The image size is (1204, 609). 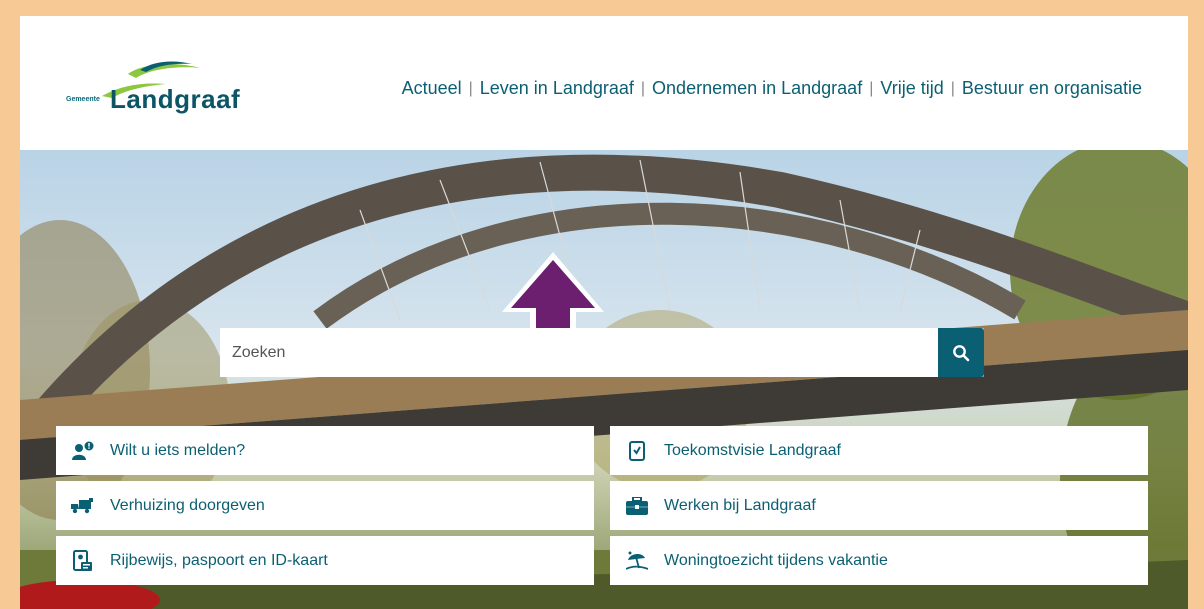 I want to click on nav-item-bestuur: Bestuur en organisatie, so click(x=1052, y=88).